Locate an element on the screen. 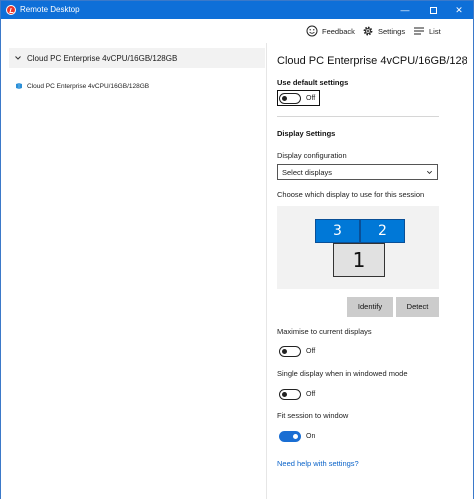 This screenshot has width=474, height=499. settings-button: Settings is located at coordinates (383, 31).